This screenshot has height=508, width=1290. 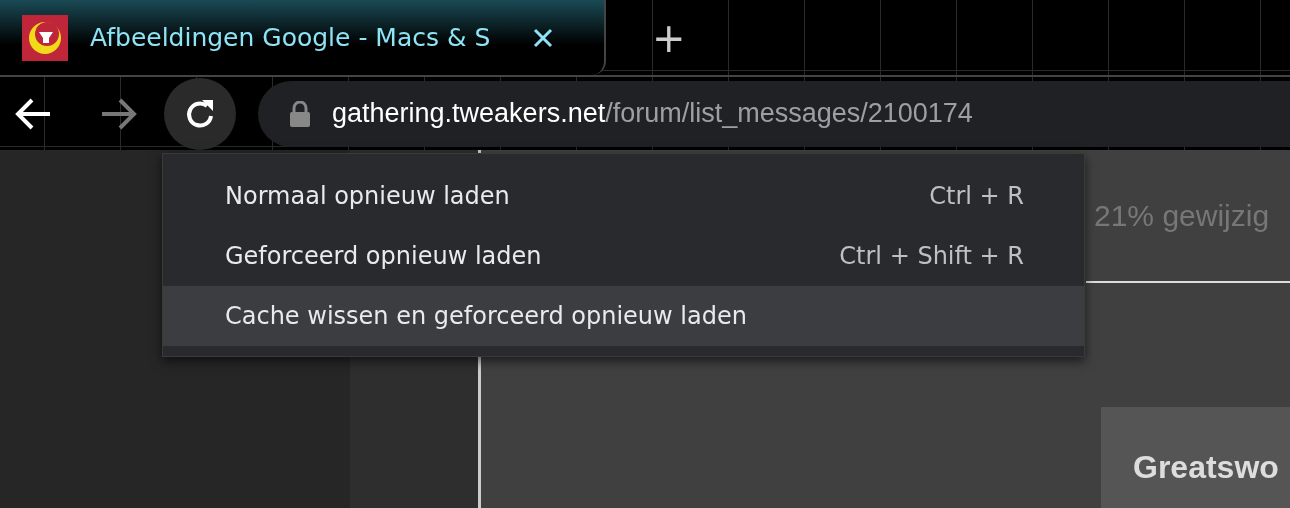 What do you see at coordinates (383, 256) in the screenshot?
I see `menu-item-label: Geforceerd opnieuw laden` at bounding box center [383, 256].